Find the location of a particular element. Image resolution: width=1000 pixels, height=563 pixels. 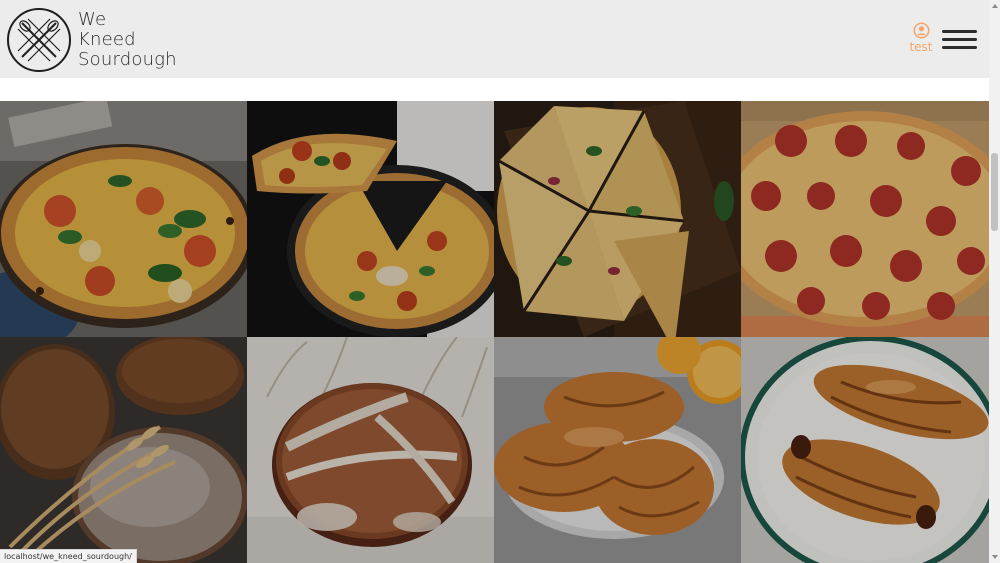

brand-line-2: Kneed is located at coordinates (107, 39).